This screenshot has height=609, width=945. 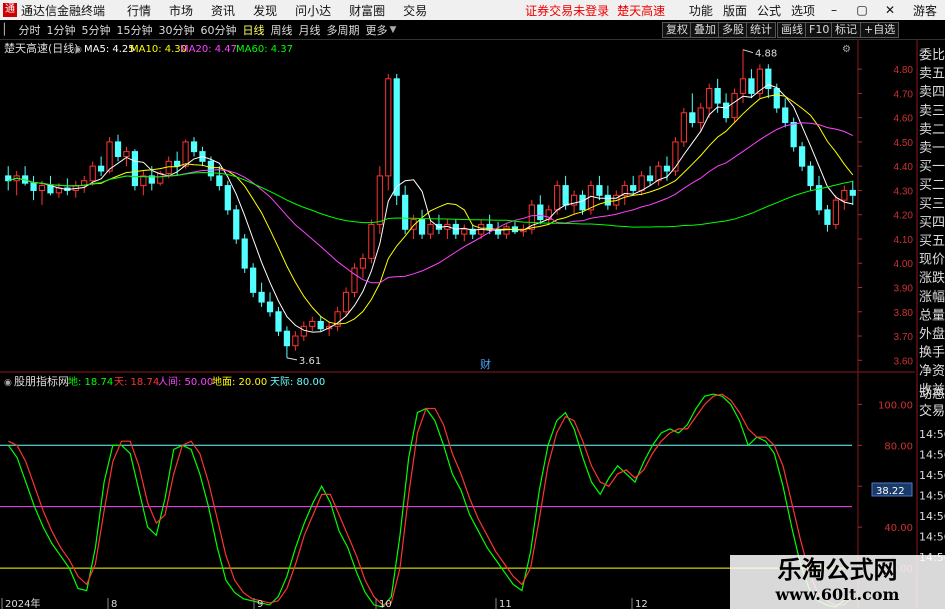 I want to click on quote-label: 外盘, so click(x=932, y=334).